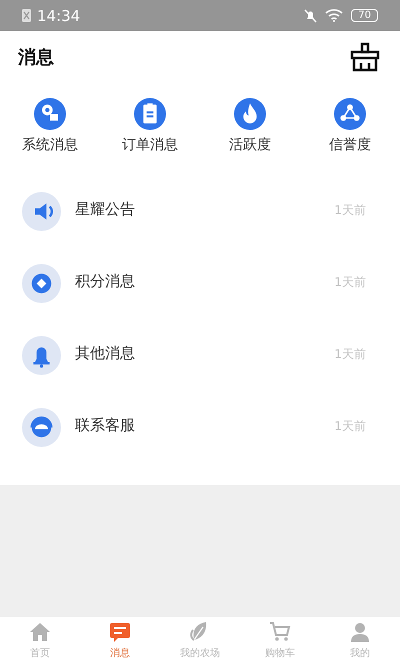 This screenshot has height=666, width=400. Describe the element at coordinates (365, 57) in the screenshot. I see `broom-icon` at that location.